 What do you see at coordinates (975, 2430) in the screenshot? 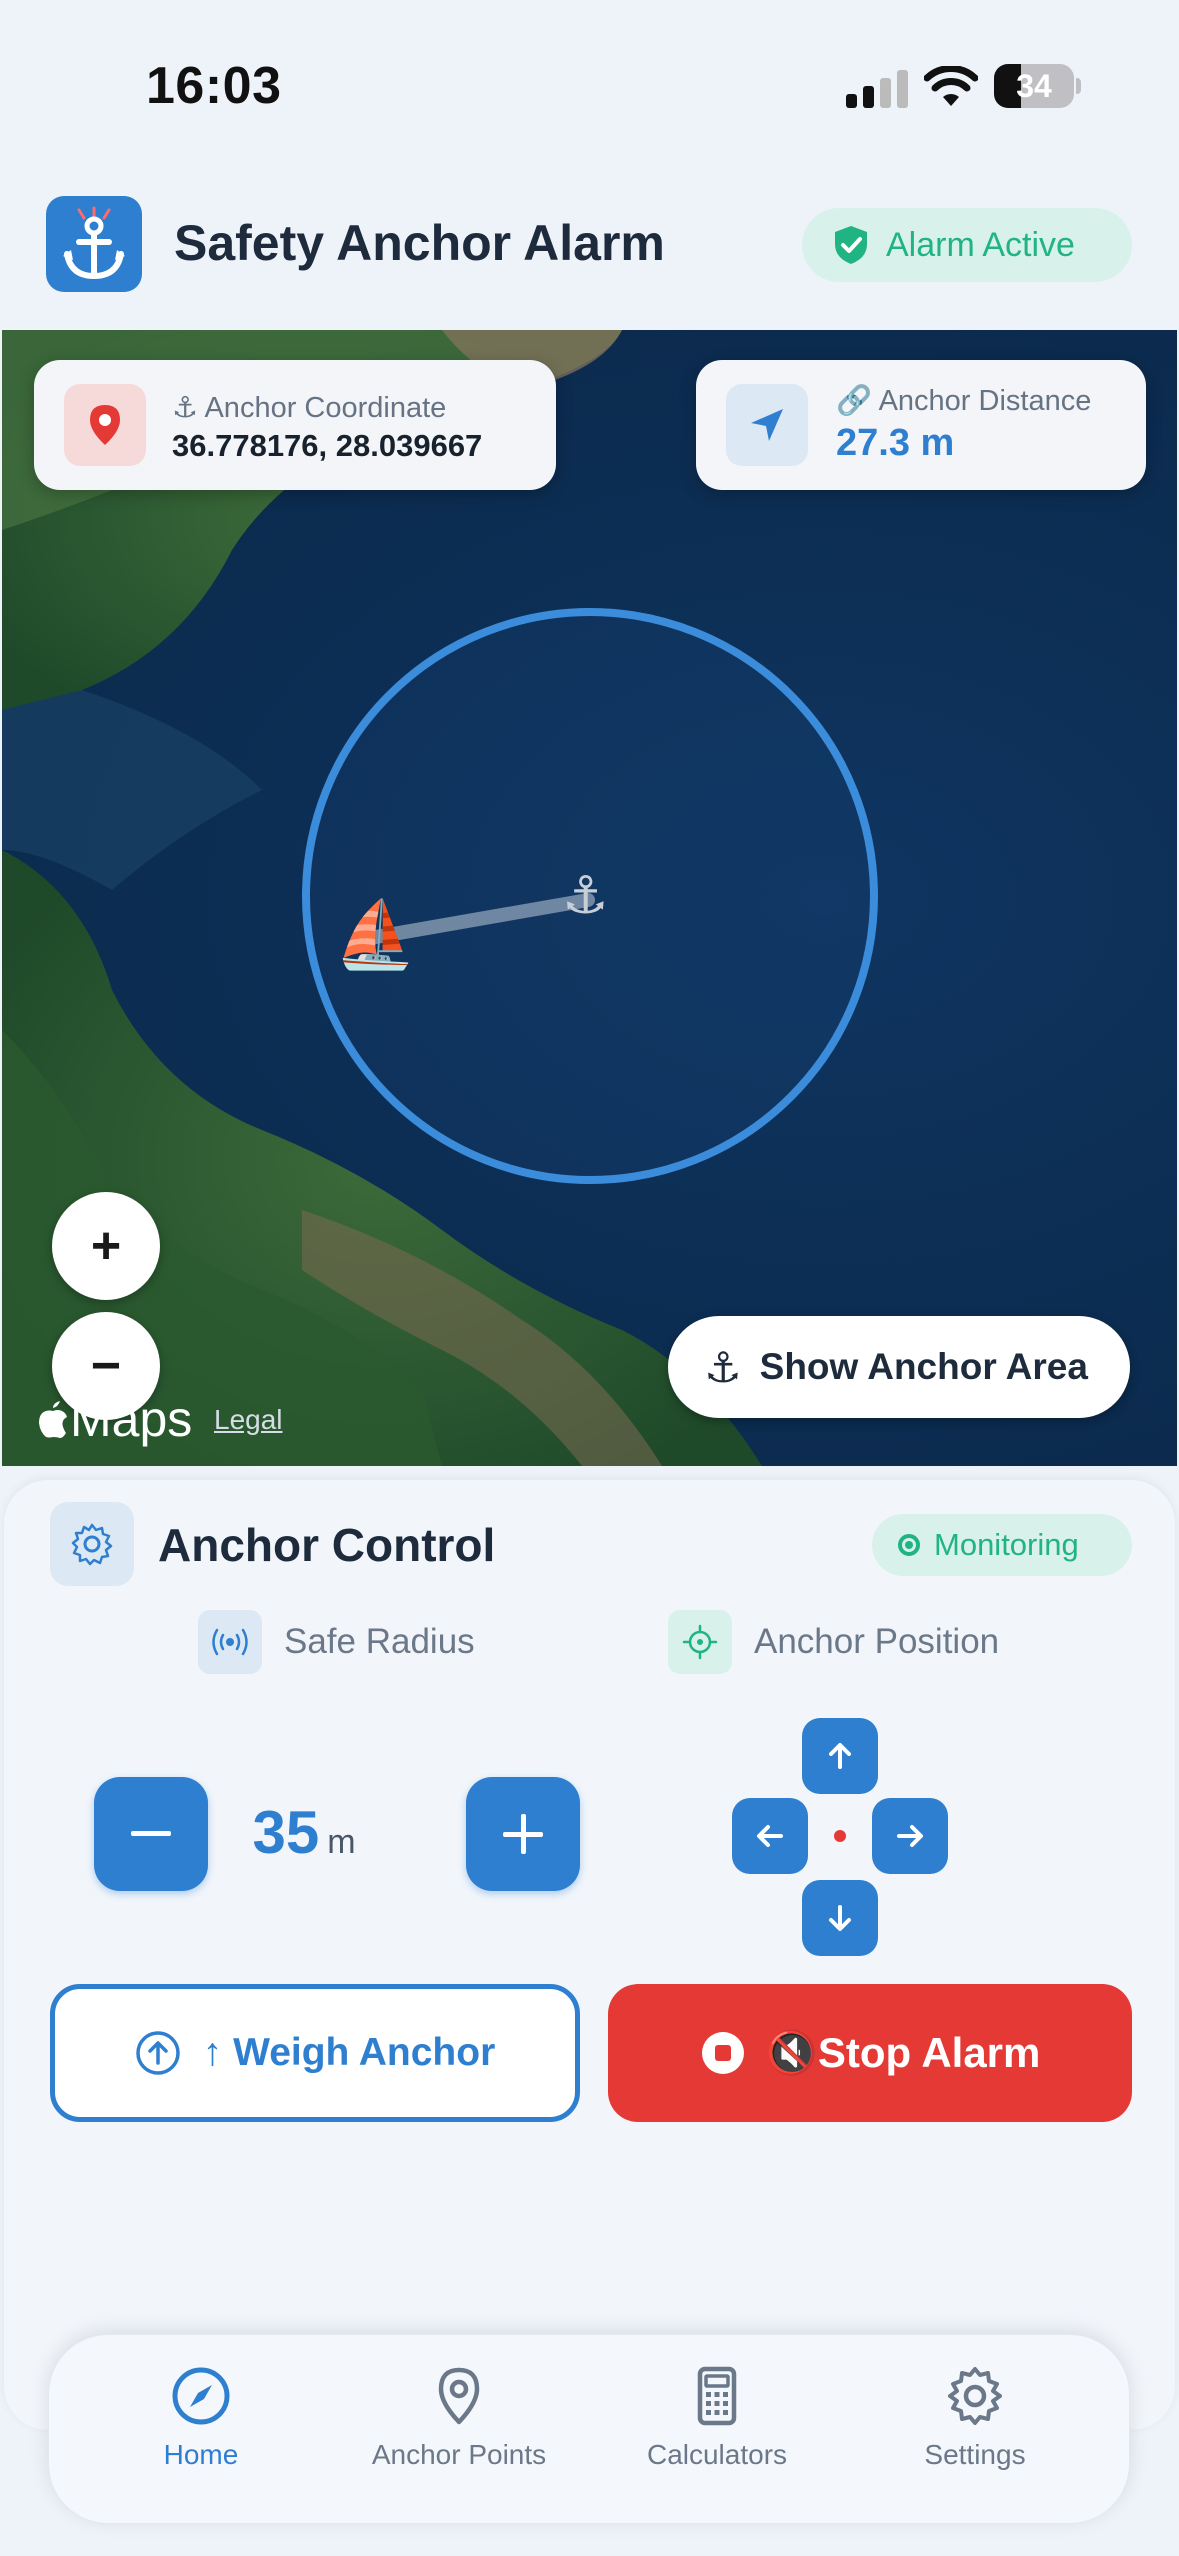
I see `tab-settings: Settings` at bounding box center [975, 2430].